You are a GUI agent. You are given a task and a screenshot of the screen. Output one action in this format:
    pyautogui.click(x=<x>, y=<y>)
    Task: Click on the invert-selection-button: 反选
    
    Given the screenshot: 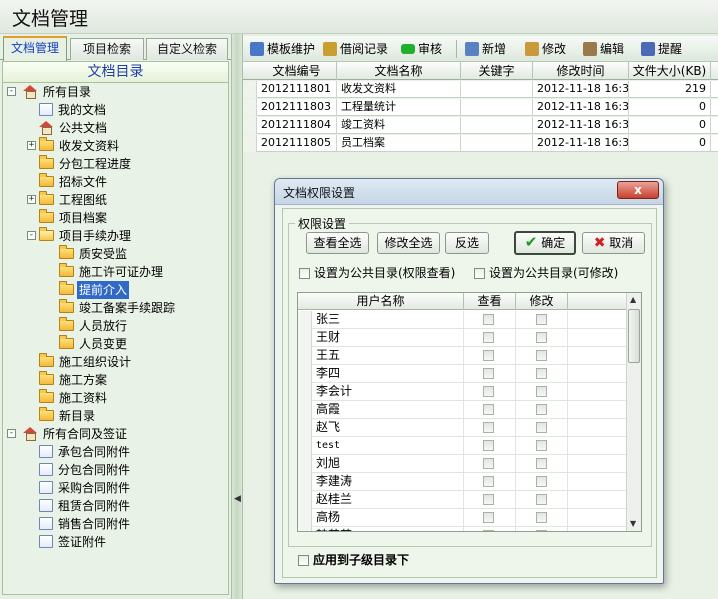 What is the action you would take?
    pyautogui.click(x=467, y=243)
    